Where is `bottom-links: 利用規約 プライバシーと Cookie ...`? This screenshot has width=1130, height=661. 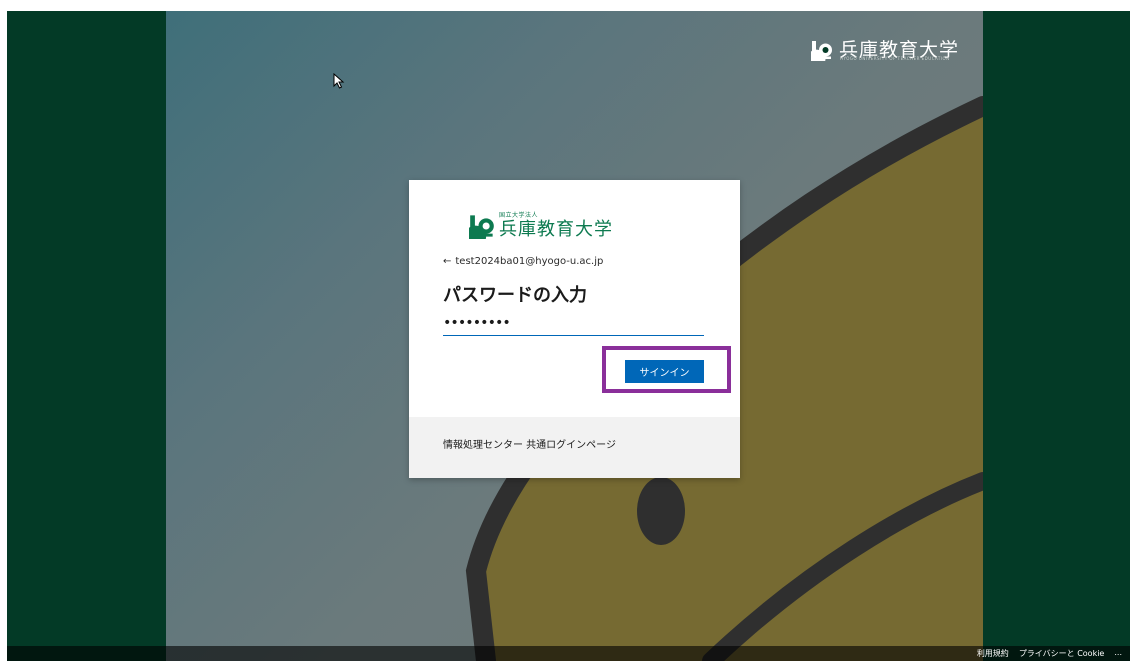
bottom-links: 利用規約 プライバシーと Cookie ... is located at coordinates (1049, 653).